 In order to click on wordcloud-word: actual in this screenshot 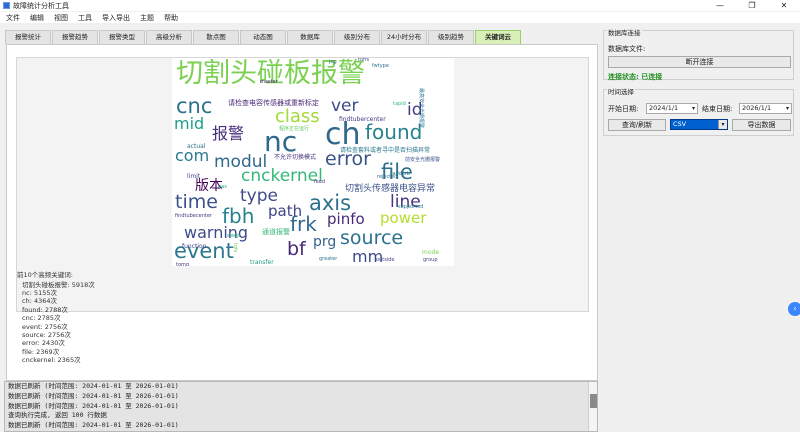, I will do `click(196, 146)`.